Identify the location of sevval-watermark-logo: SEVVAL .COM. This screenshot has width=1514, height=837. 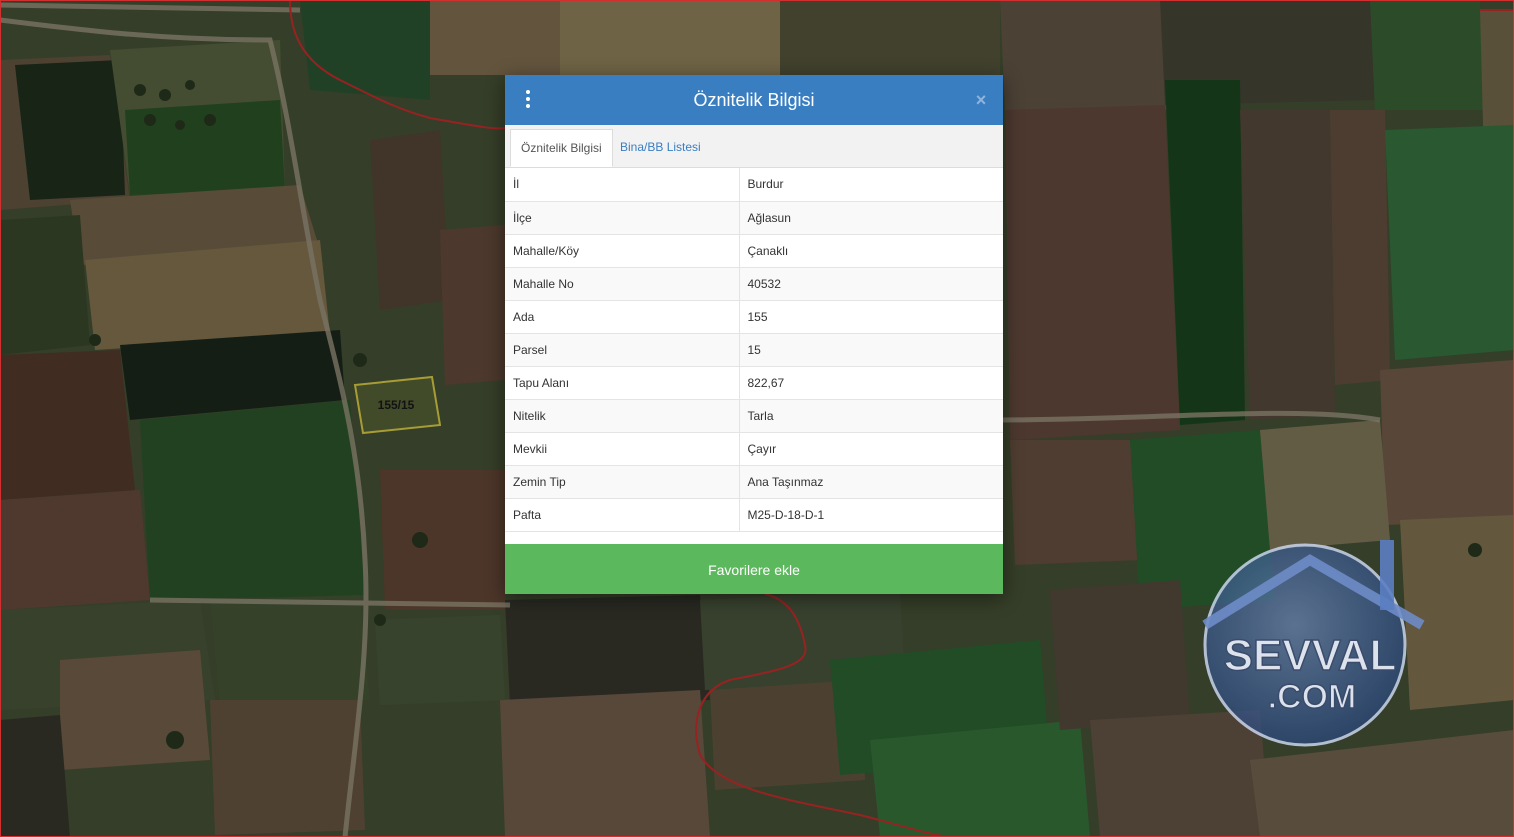
(1313, 643).